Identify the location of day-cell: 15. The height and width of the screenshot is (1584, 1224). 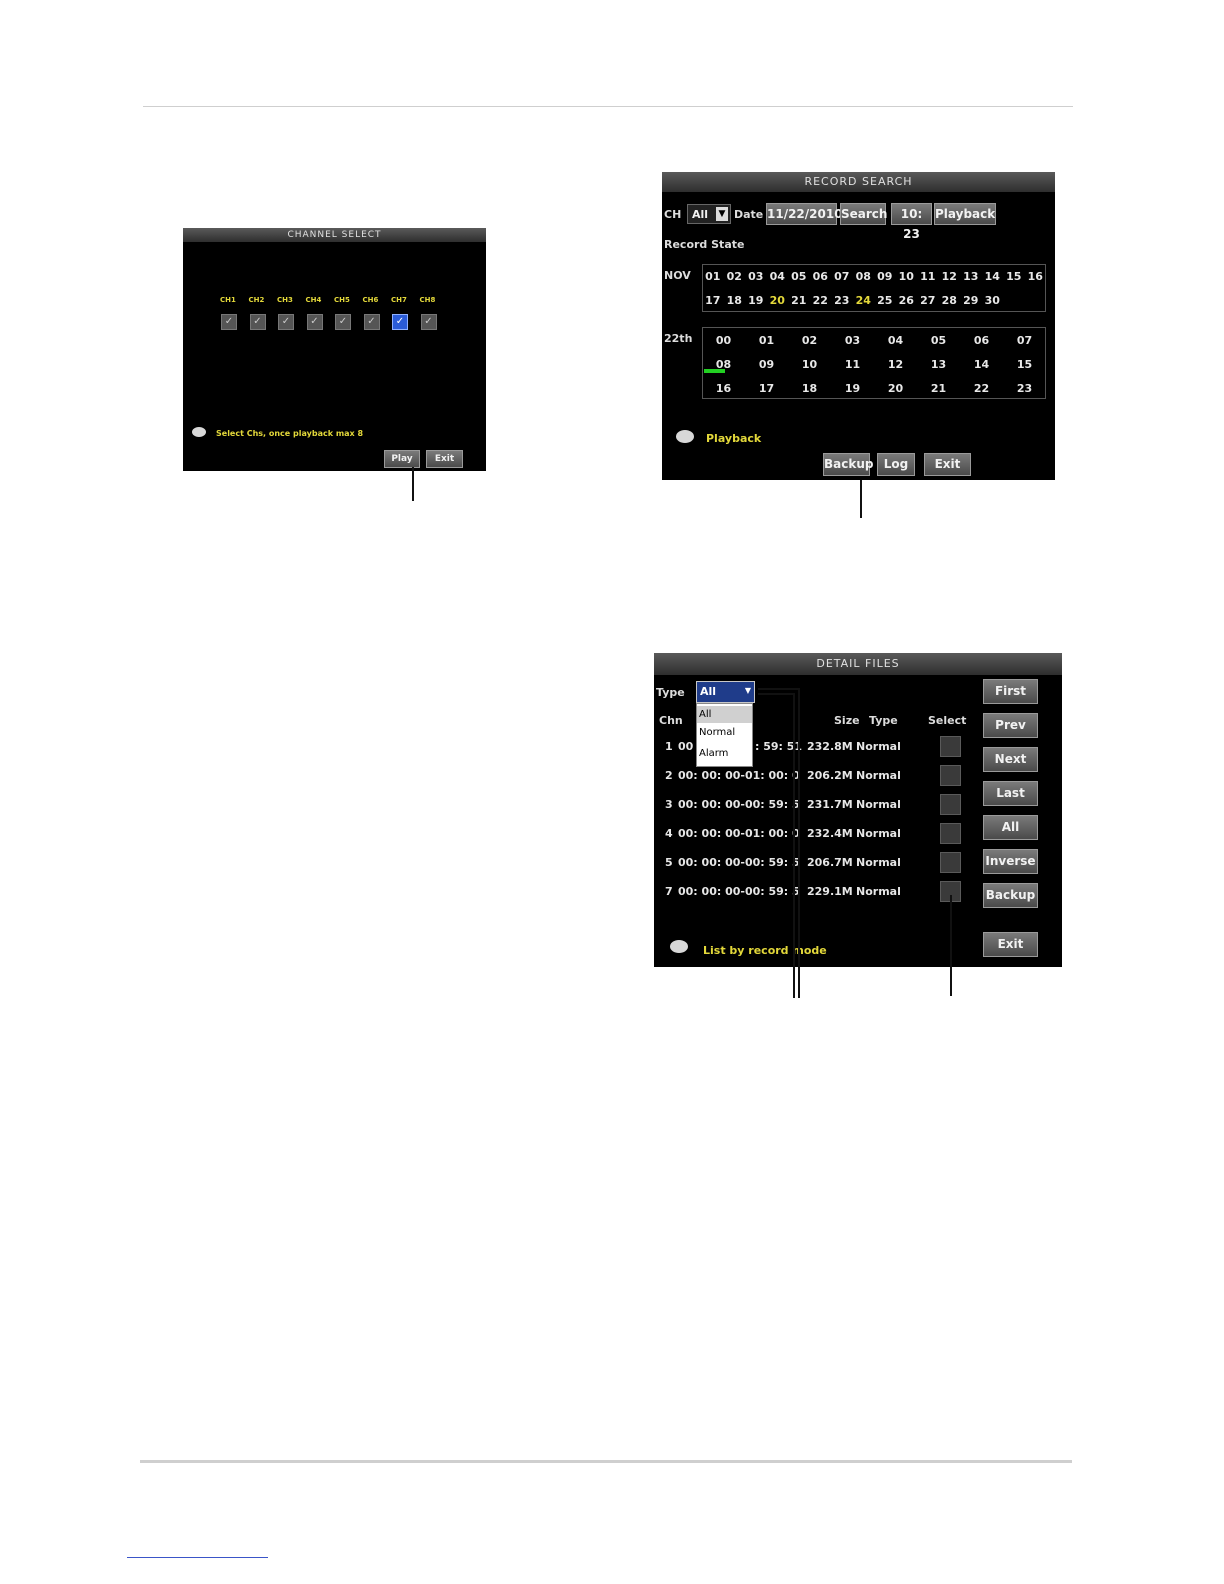
(1014, 276).